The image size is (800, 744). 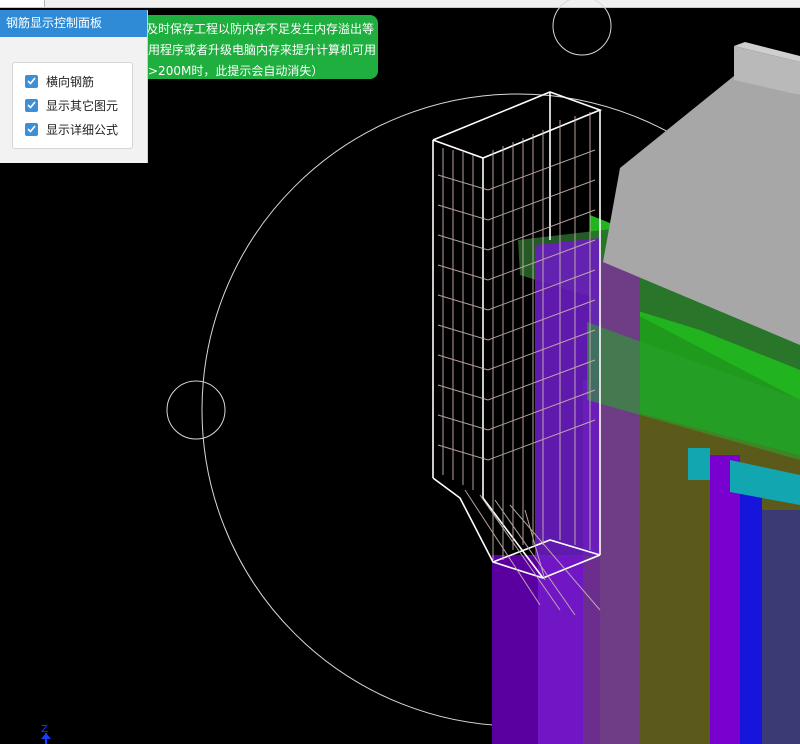 I want to click on option-show-detailed-formula: 显示详细公式, so click(x=71, y=129).